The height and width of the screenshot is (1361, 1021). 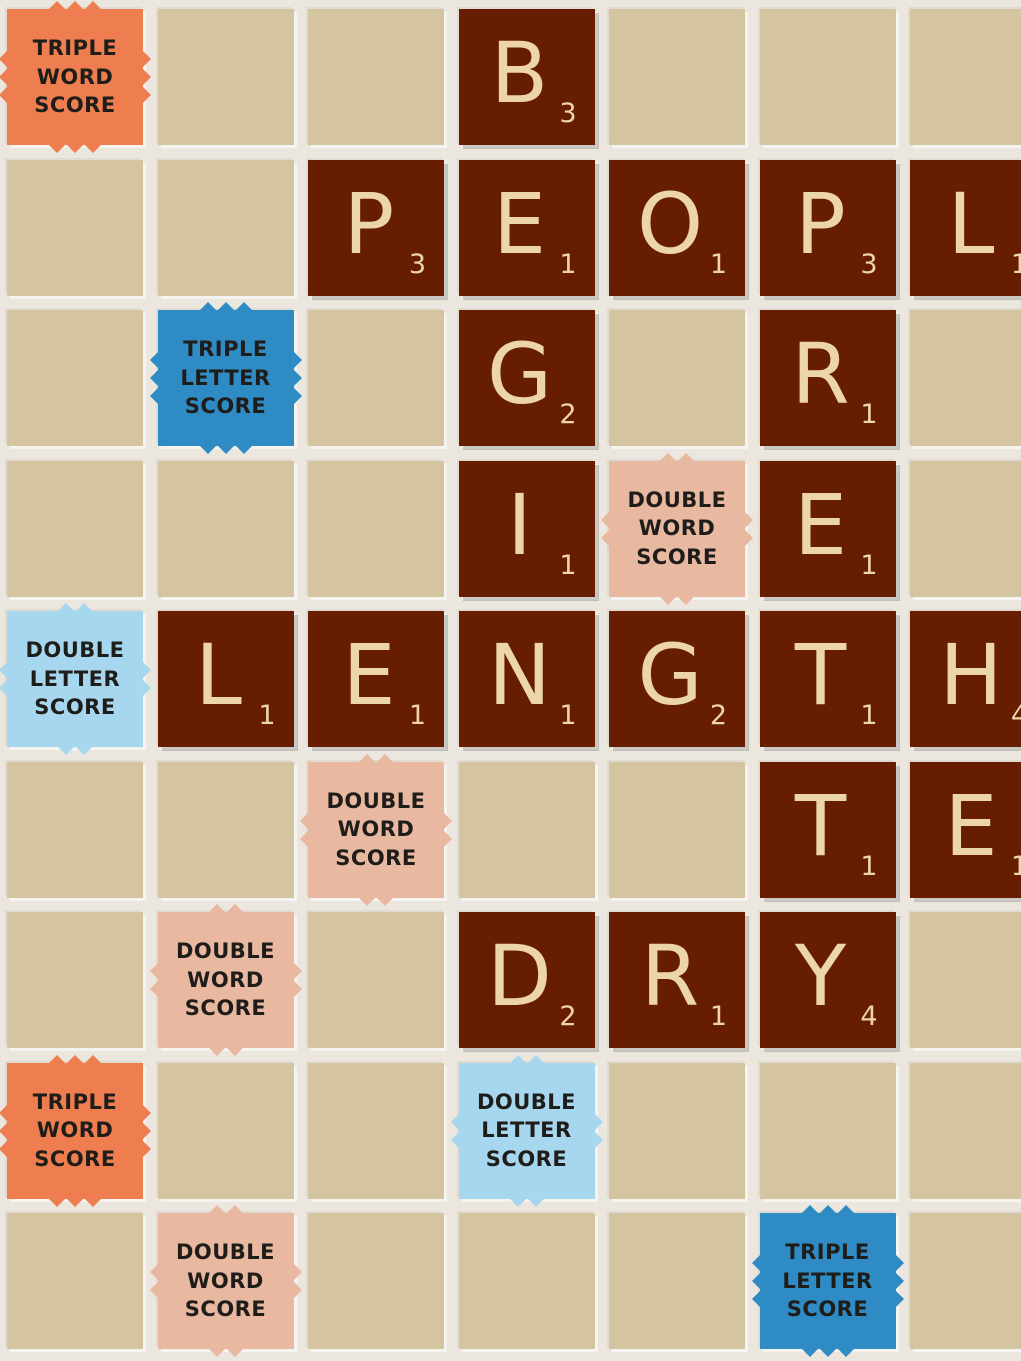 I want to click on letter-tile: I1, so click(x=526, y=528).